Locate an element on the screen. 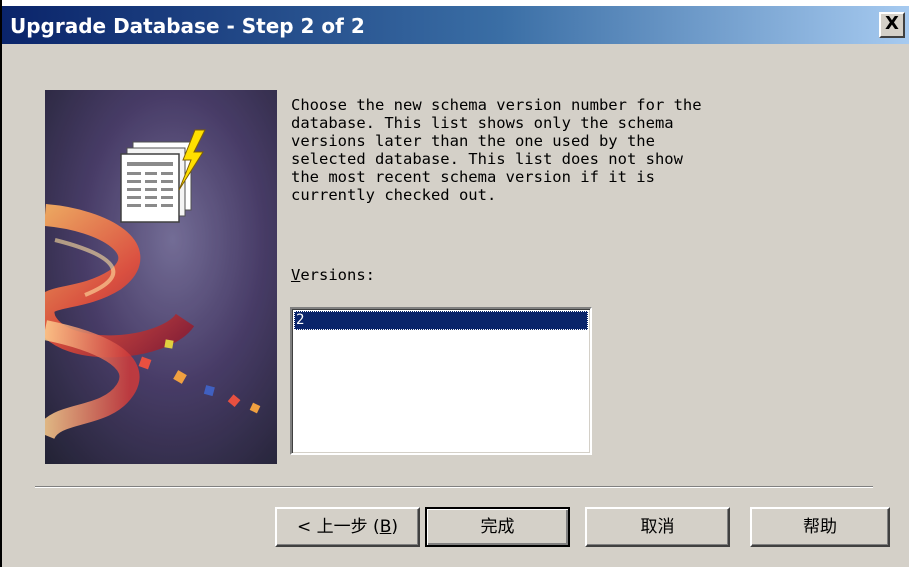 The height and width of the screenshot is (567, 909). close-icon: X is located at coordinates (892, 23).